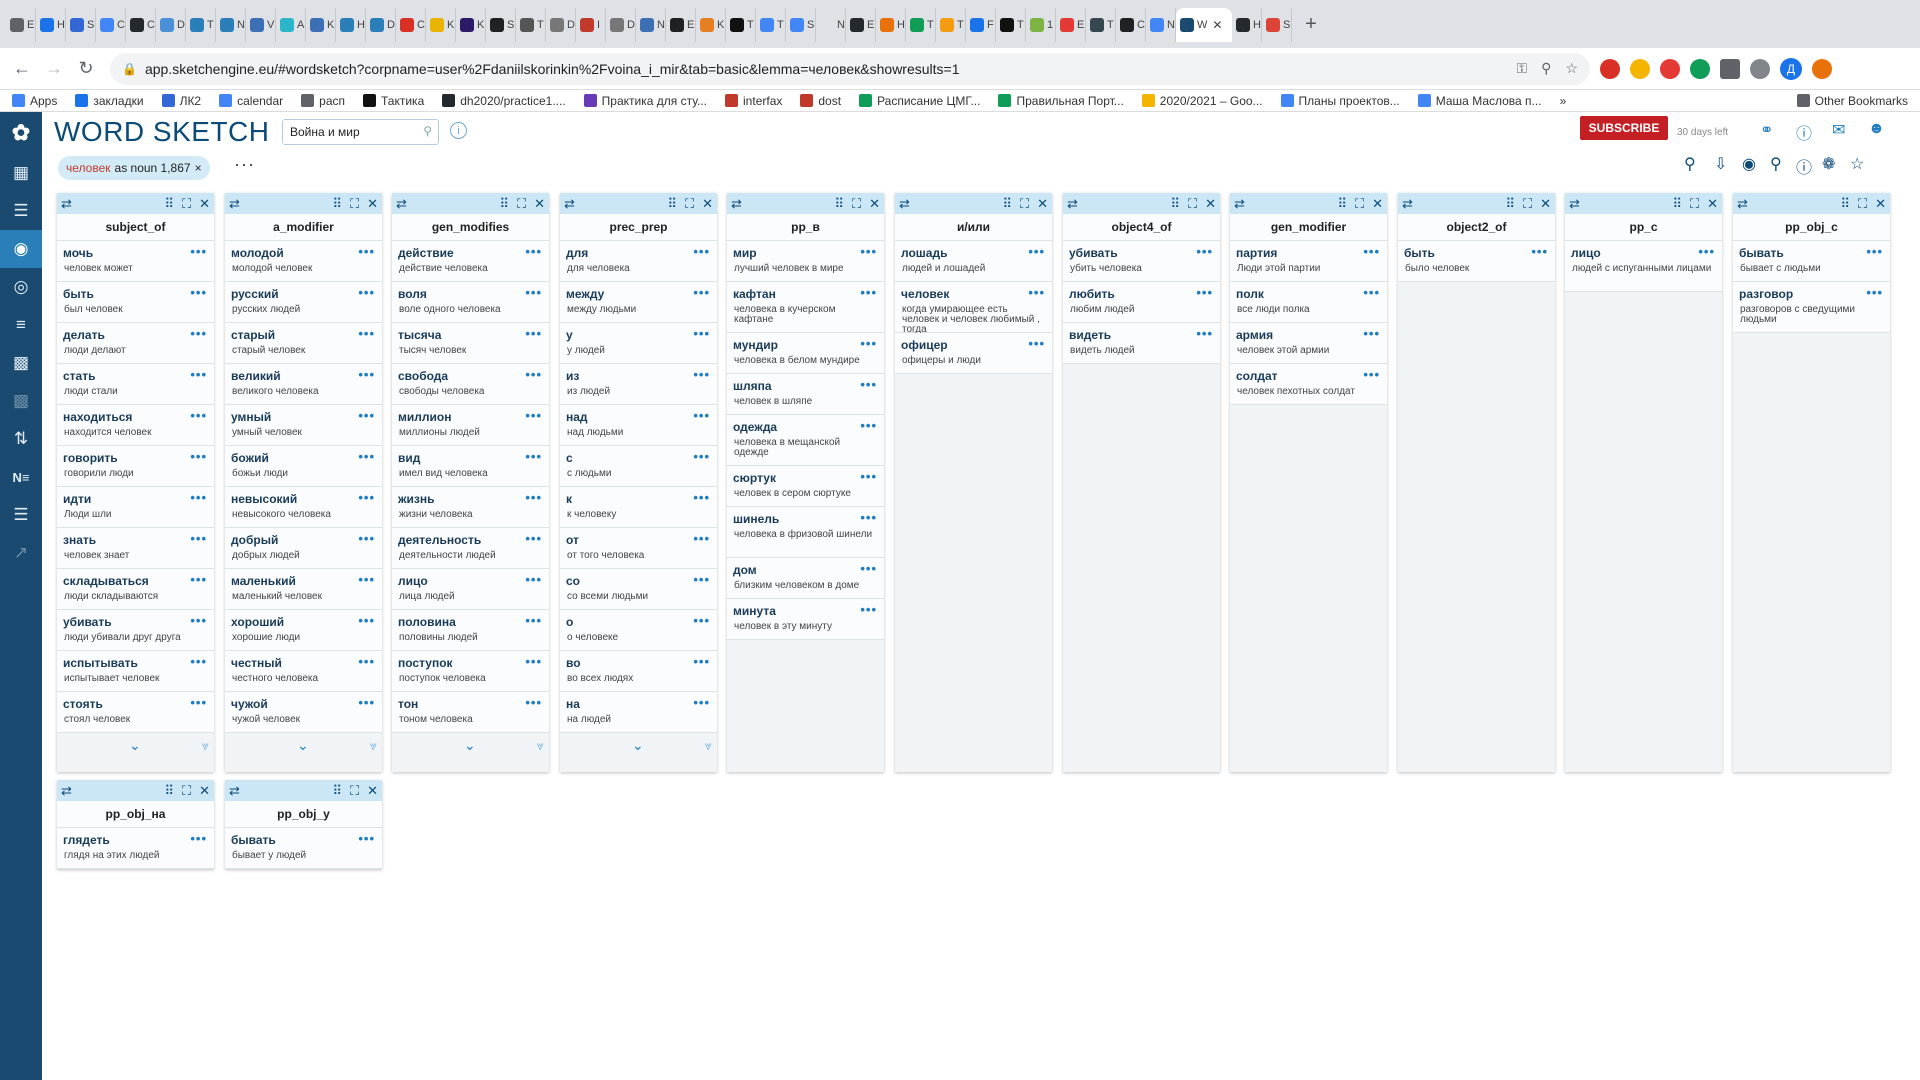 Image resolution: width=1920 pixels, height=1080 pixels. I want to click on more-options-button: ···, so click(244, 164).